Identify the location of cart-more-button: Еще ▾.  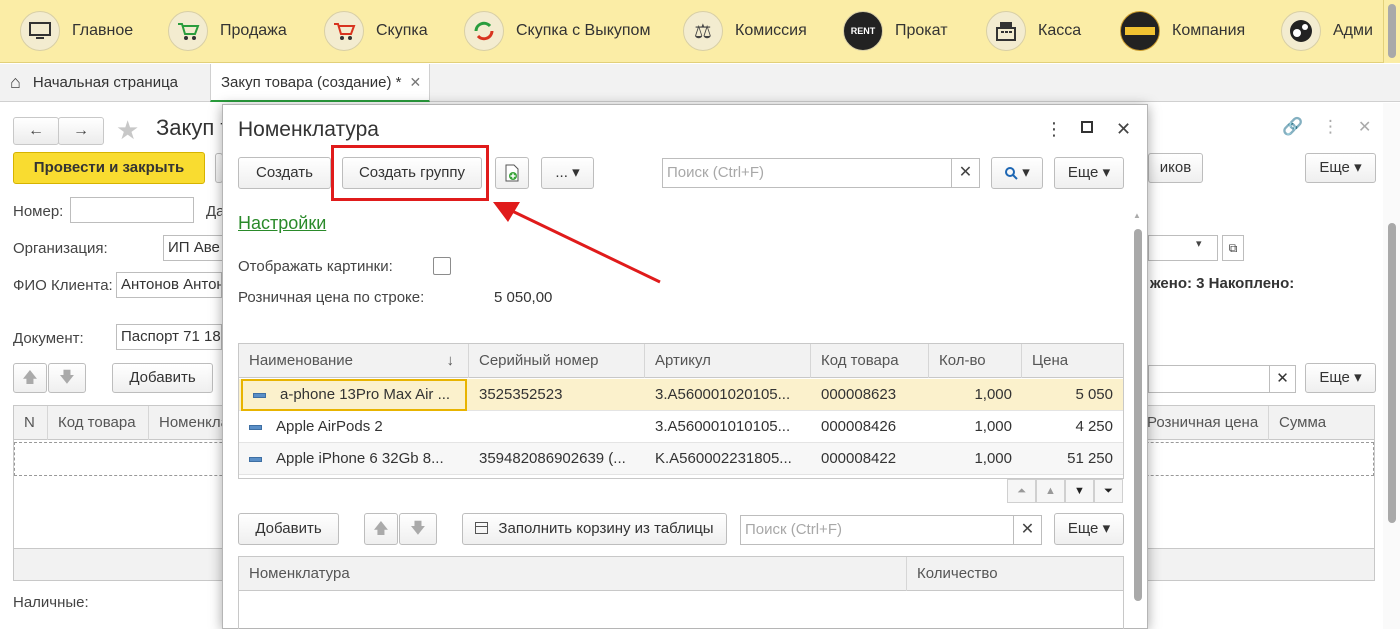
(1089, 529).